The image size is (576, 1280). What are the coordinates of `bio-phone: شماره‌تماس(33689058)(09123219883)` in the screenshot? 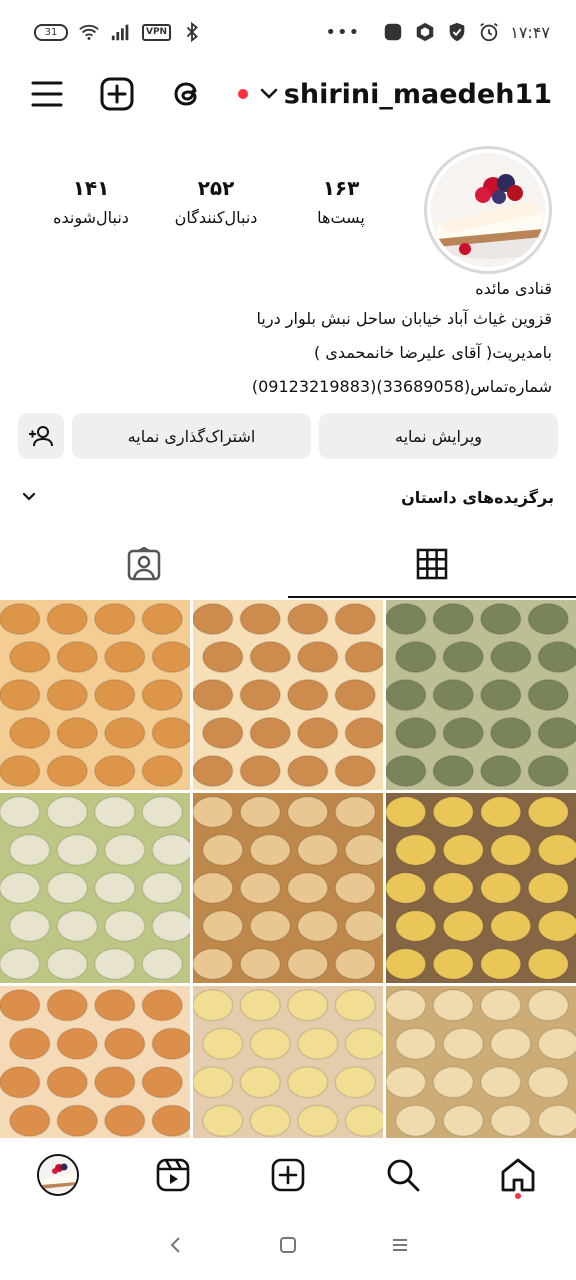 It's located at (282, 387).